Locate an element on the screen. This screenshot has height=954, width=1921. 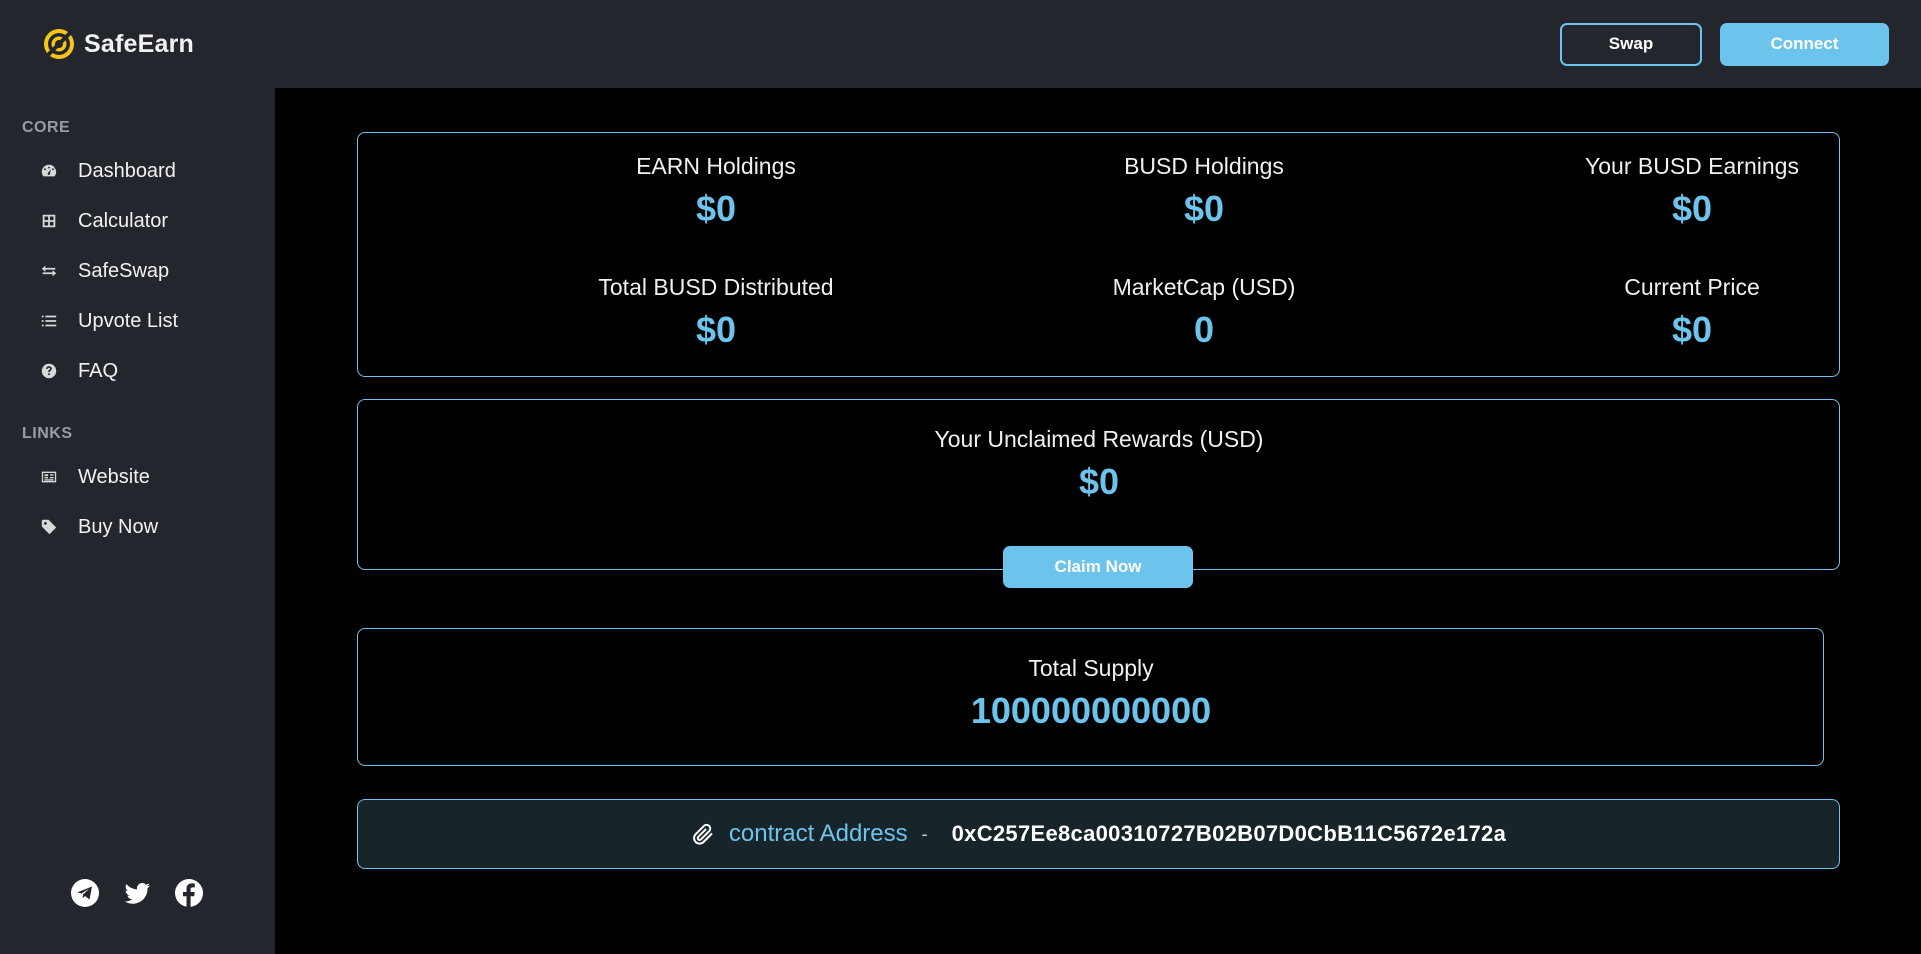
sidebar-item-upvote-list: Upvote List is located at coordinates (137, 321).